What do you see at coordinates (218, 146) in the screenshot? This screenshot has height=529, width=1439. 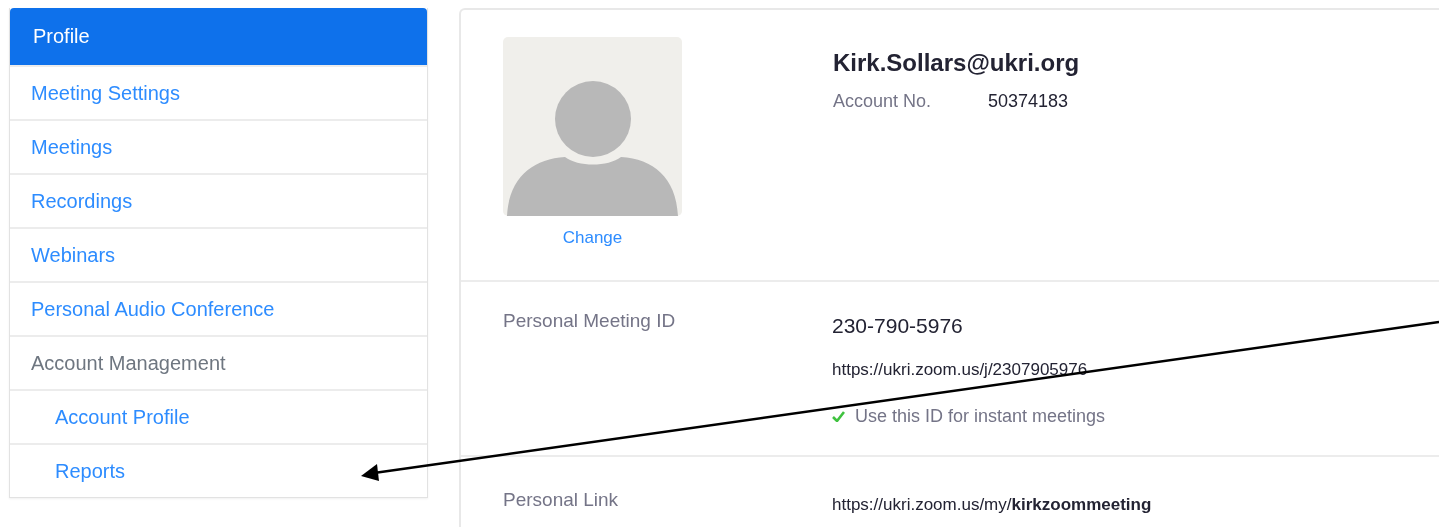 I see `sidebar-item: Meetings` at bounding box center [218, 146].